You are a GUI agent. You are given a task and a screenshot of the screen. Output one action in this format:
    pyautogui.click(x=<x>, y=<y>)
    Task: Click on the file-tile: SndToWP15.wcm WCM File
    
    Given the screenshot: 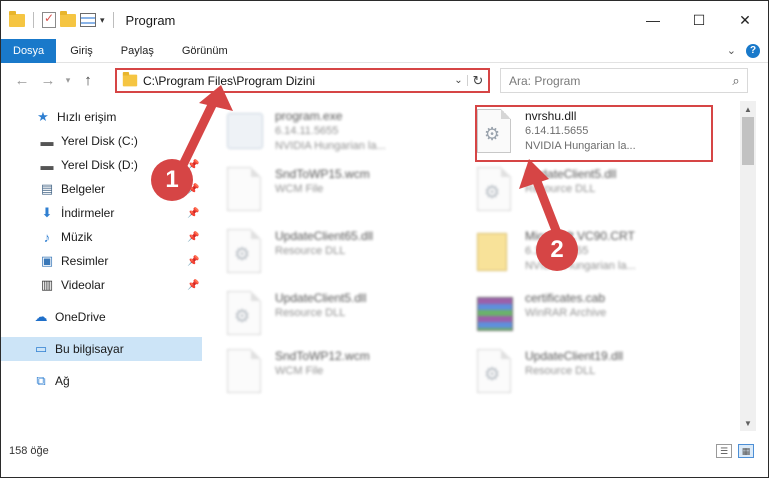 What is the action you would take?
    pyautogui.click(x=333, y=192)
    